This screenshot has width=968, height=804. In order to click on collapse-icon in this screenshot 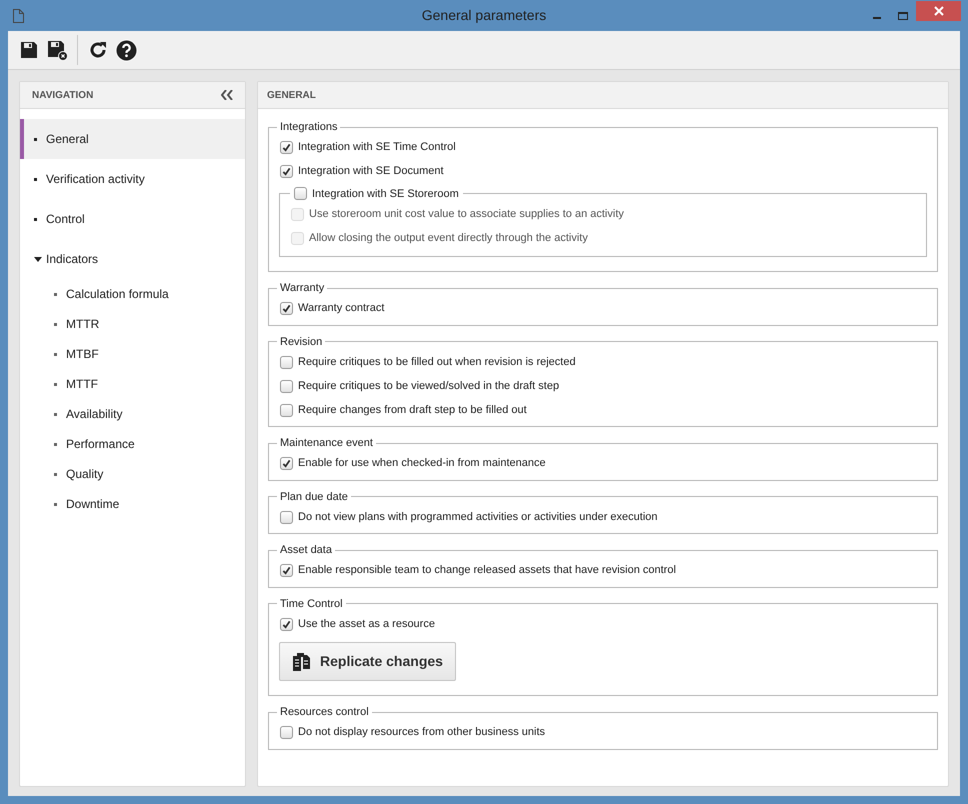, I will do `click(227, 95)`.